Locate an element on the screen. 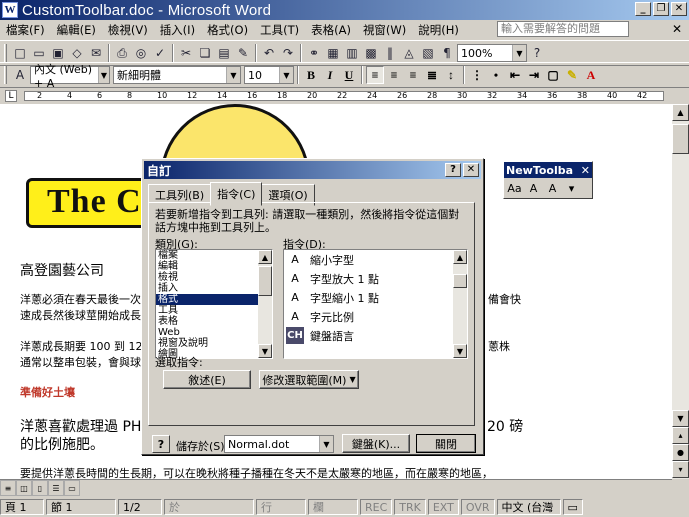 The image size is (689, 517). categories-list: 檔案 編輯 檢視 插入 格式 工具 表格 Web 視窗及說明 繪圖 ▲ ▼ is located at coordinates (214, 304).